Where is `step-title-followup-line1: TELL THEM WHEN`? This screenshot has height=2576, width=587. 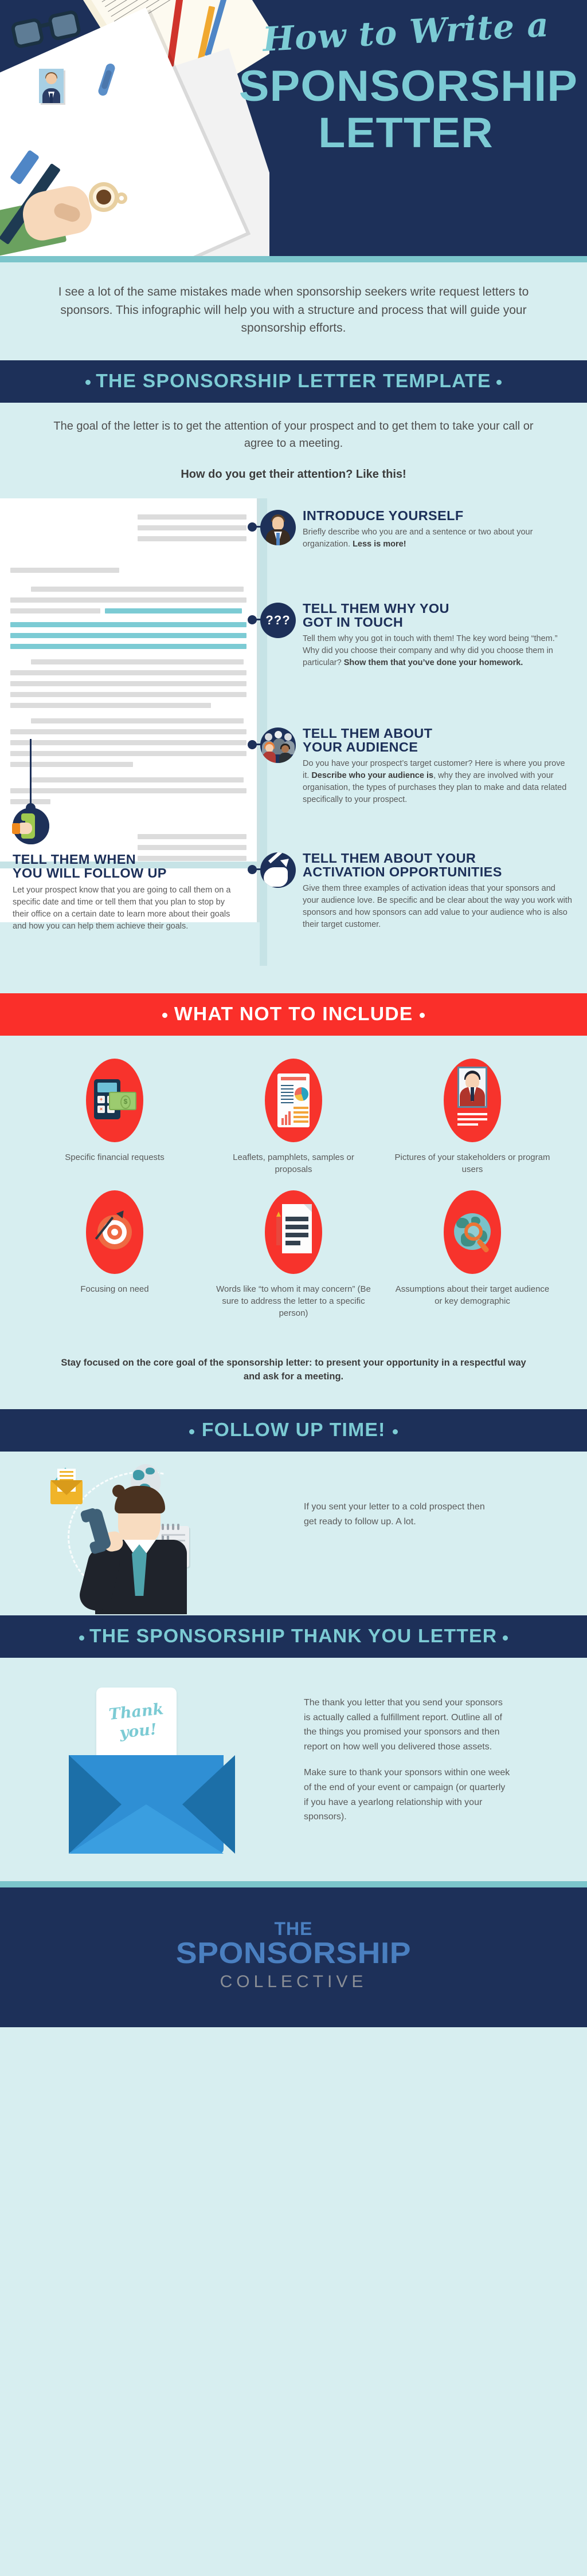 step-title-followup-line1: TELL THEM WHEN is located at coordinates (75, 859).